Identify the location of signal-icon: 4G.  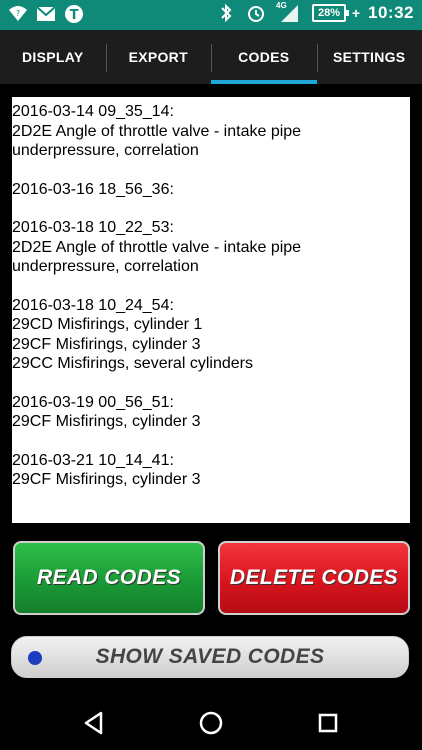
(289, 12).